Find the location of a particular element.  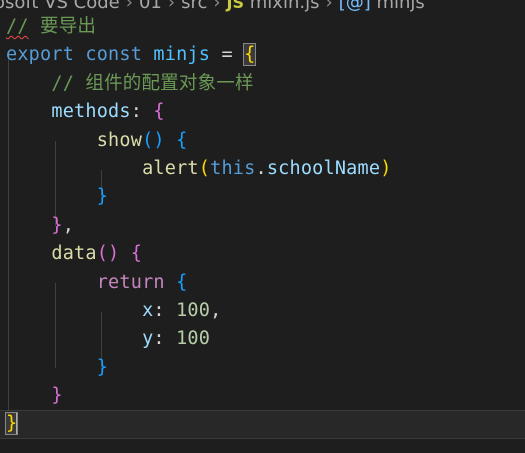

code-line-2: export const minjs = { is located at coordinates (262, 55).